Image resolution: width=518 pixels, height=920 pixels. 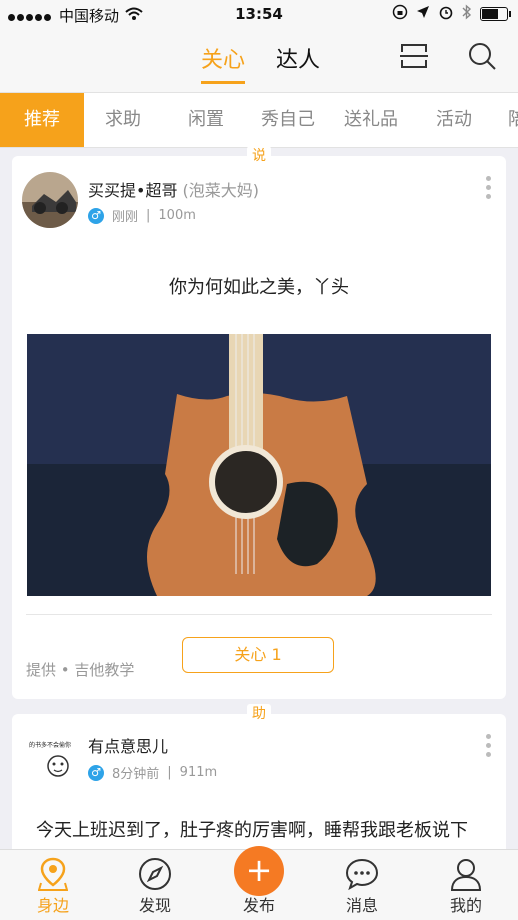 I want to click on tab-me-label: 我的, so click(x=465, y=905).